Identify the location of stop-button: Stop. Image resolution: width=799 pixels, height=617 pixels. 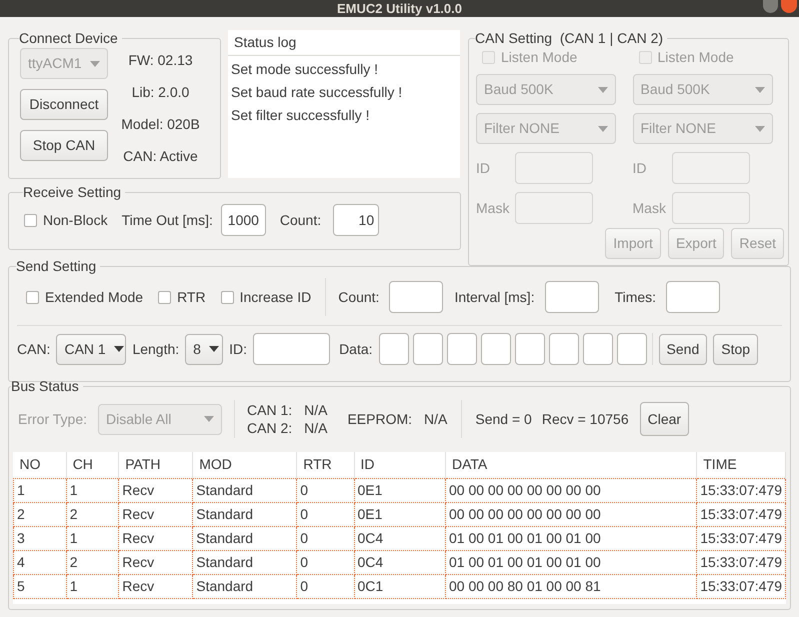
(735, 349).